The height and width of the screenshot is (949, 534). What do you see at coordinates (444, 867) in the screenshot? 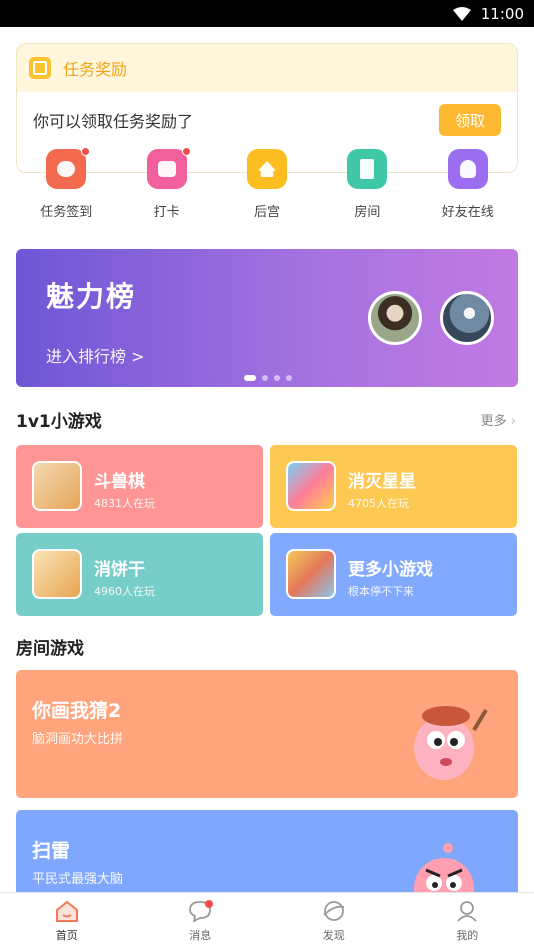
I see `angry-mascot-icon` at bounding box center [444, 867].